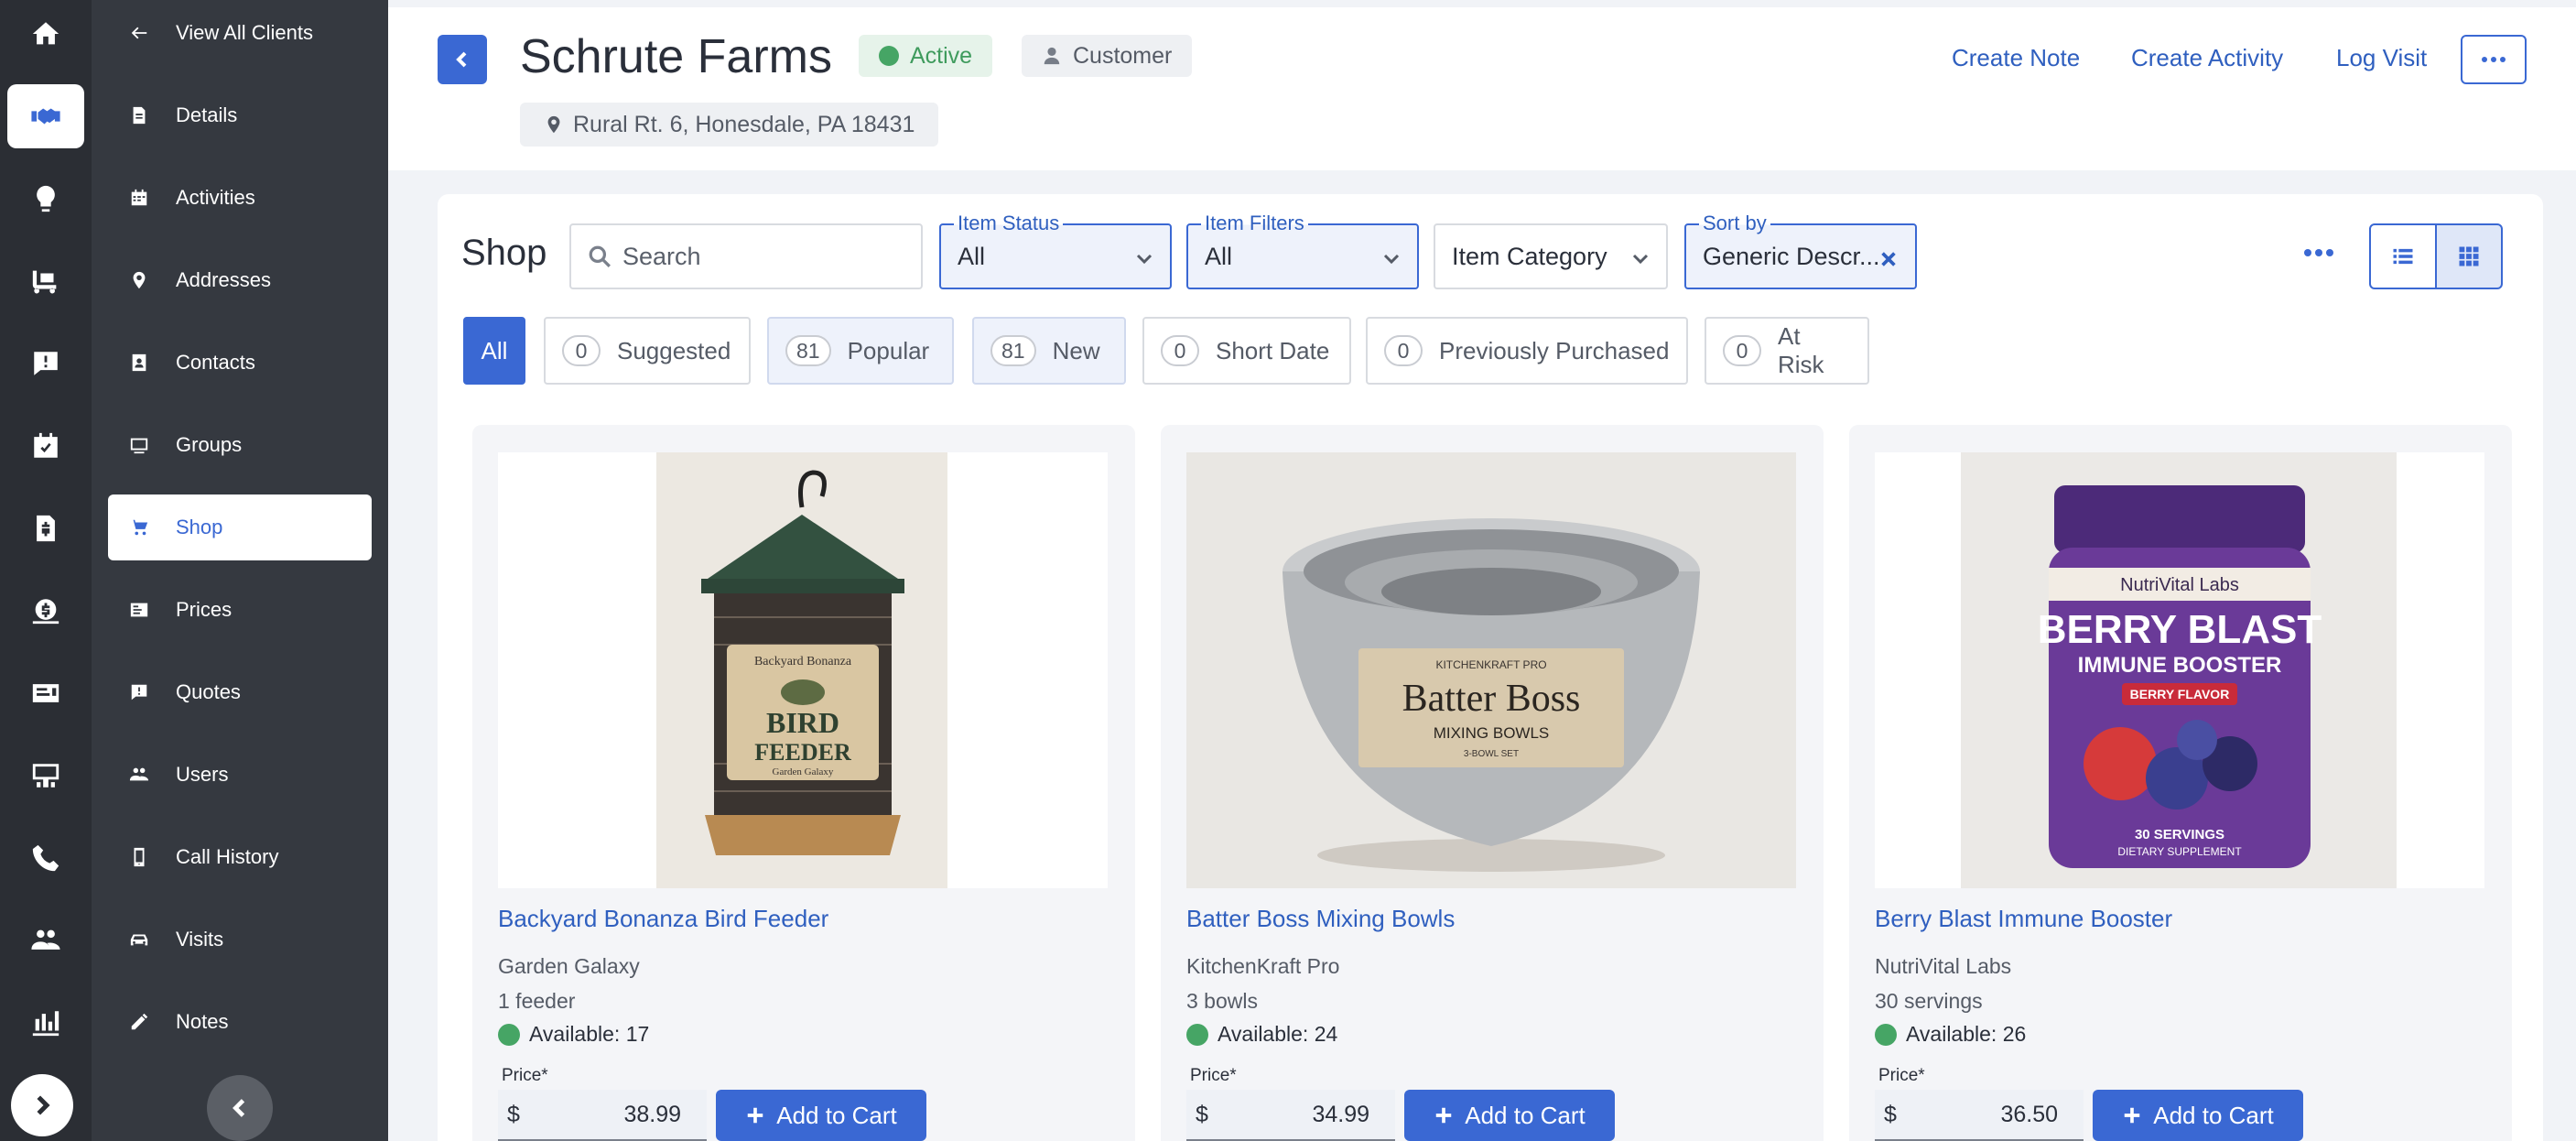 The width and height of the screenshot is (2576, 1141). I want to click on product-pack-size: 1 feeder, so click(537, 1001).